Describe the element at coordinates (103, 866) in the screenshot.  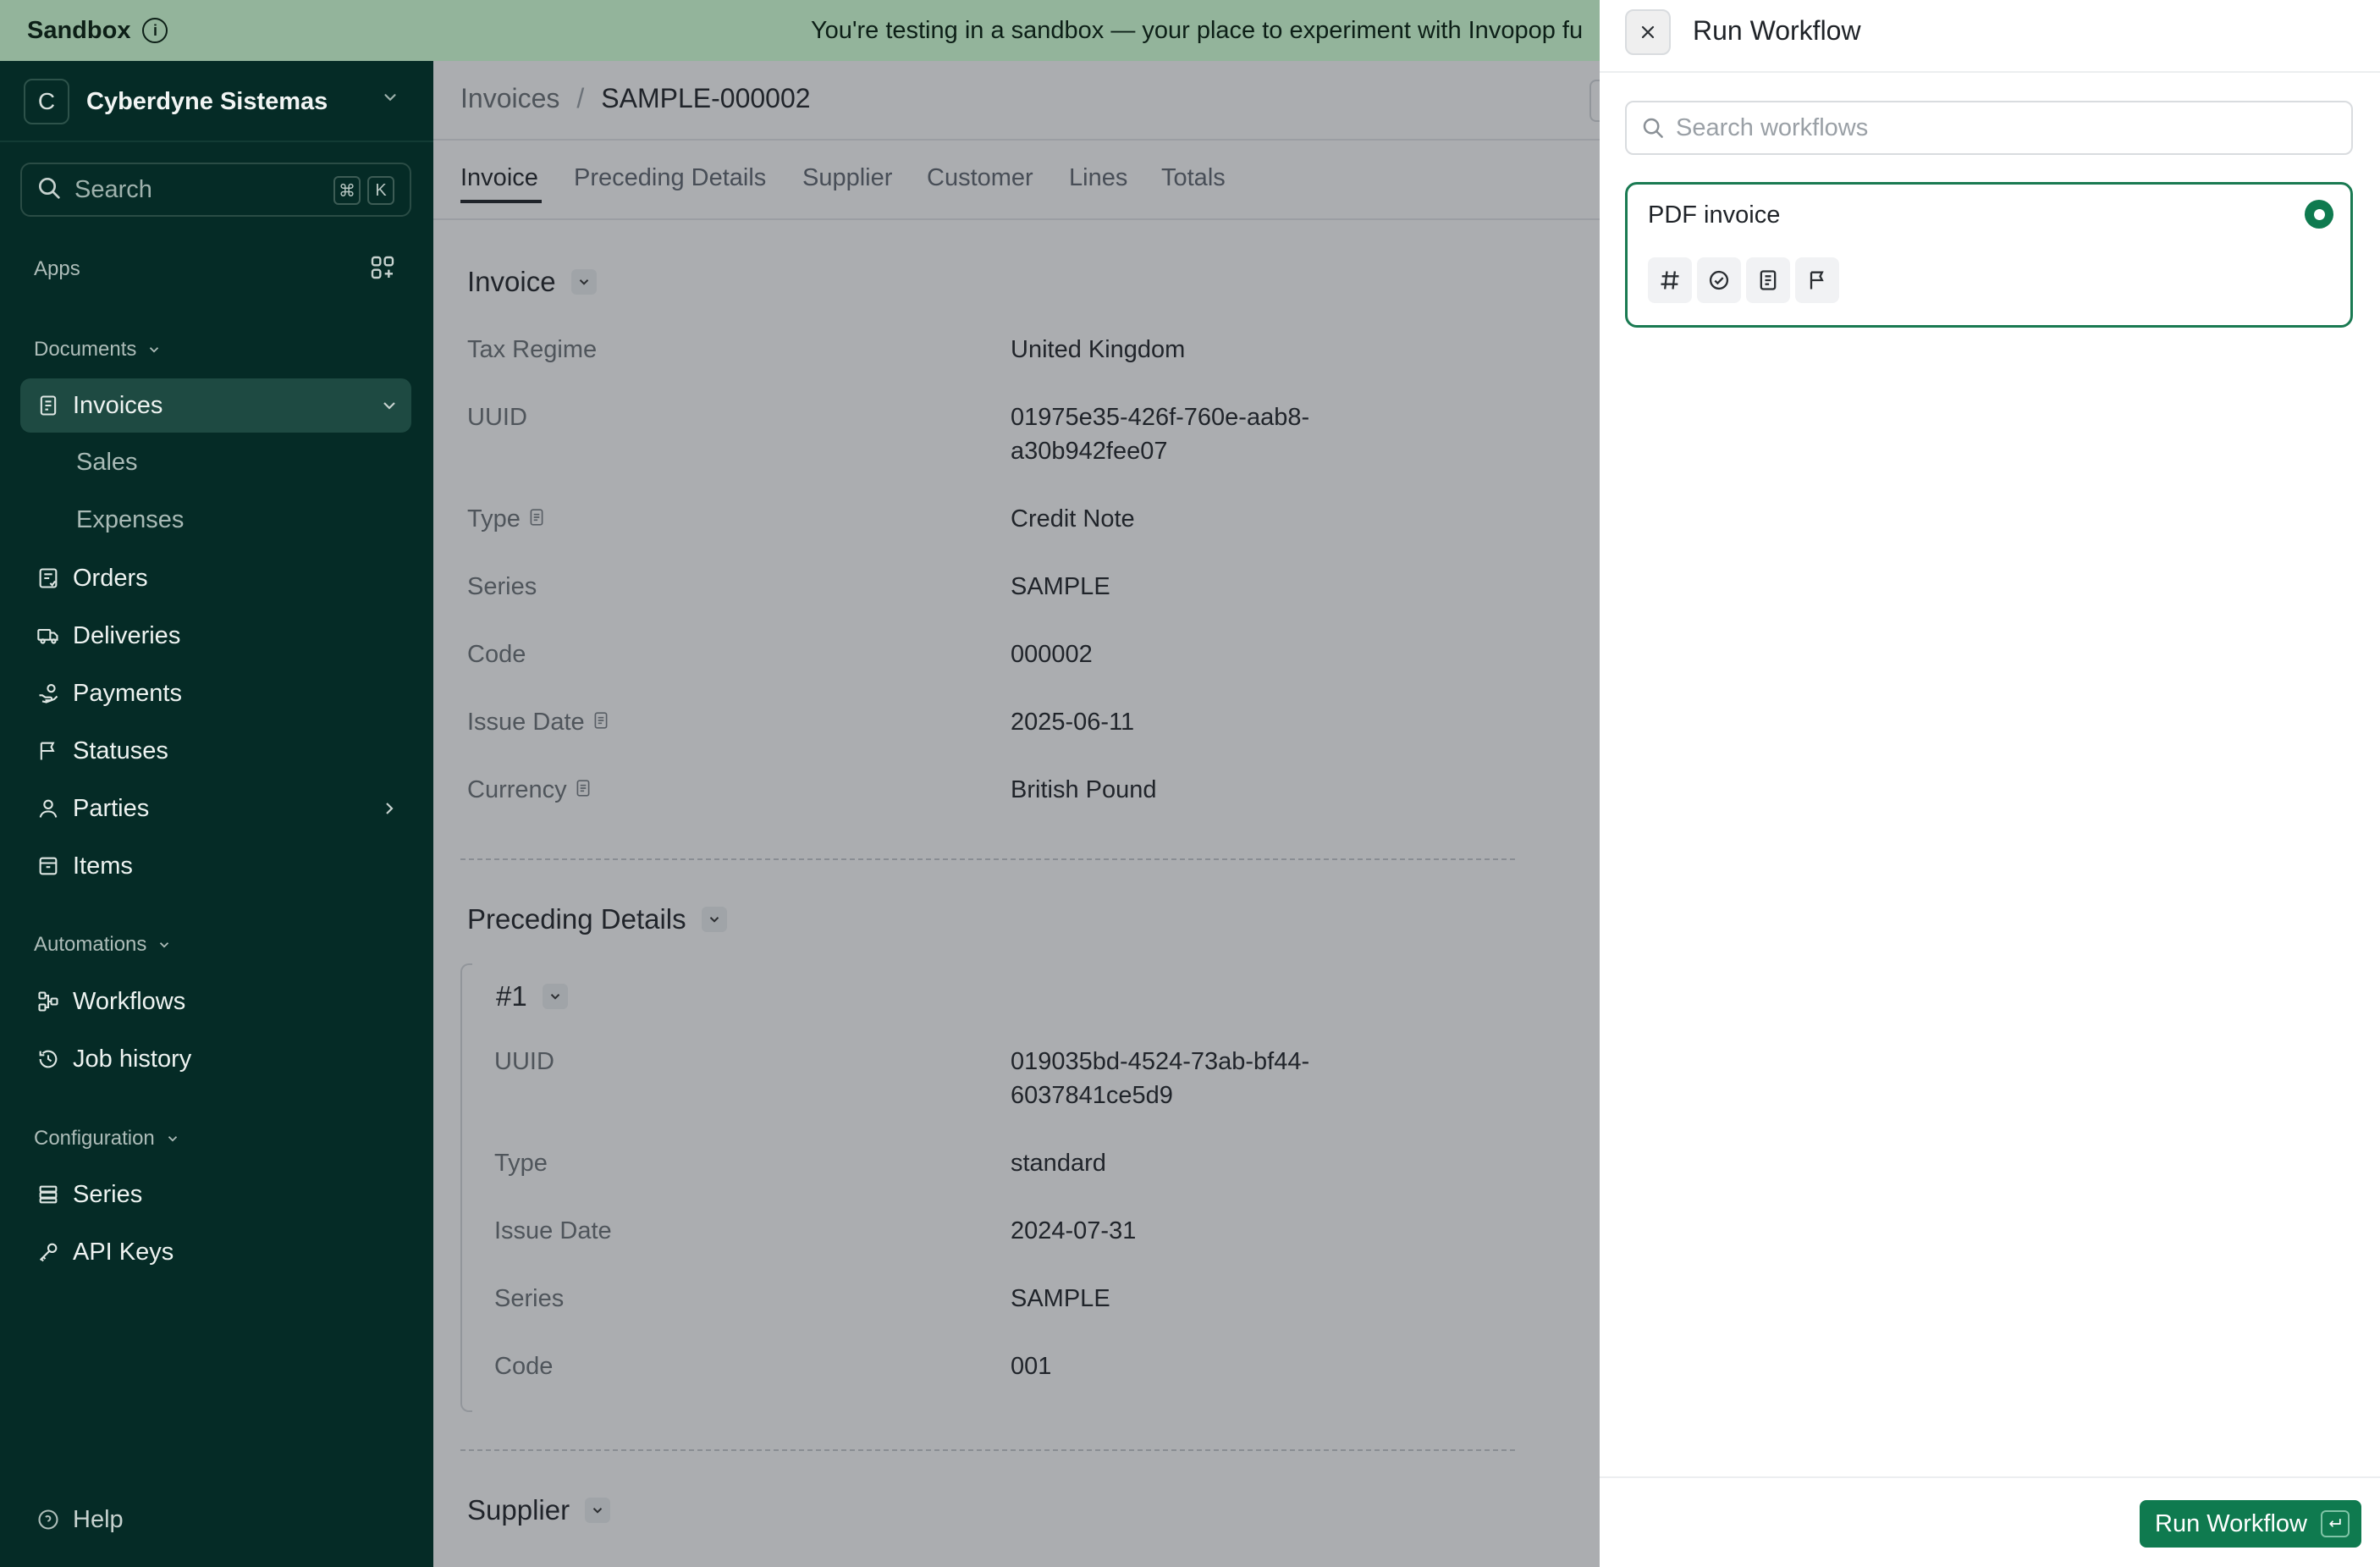
I see `sidebar-item-label: Items` at that location.